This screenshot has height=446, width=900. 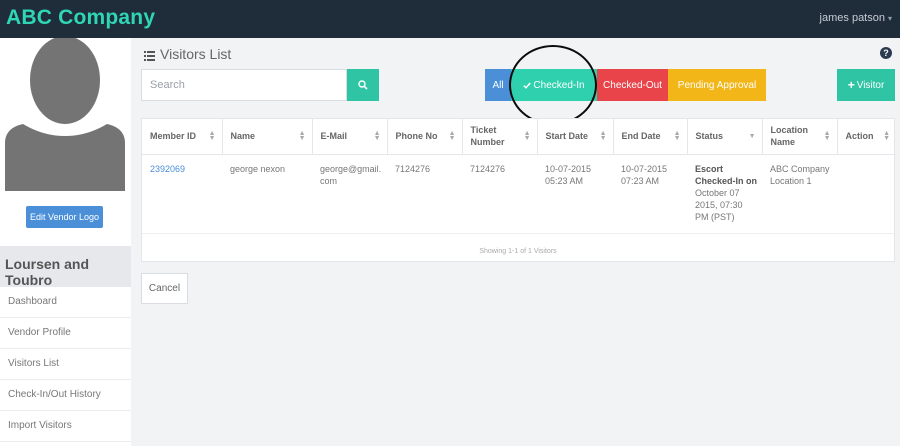 What do you see at coordinates (886, 53) in the screenshot?
I see `help-icon: ?` at bounding box center [886, 53].